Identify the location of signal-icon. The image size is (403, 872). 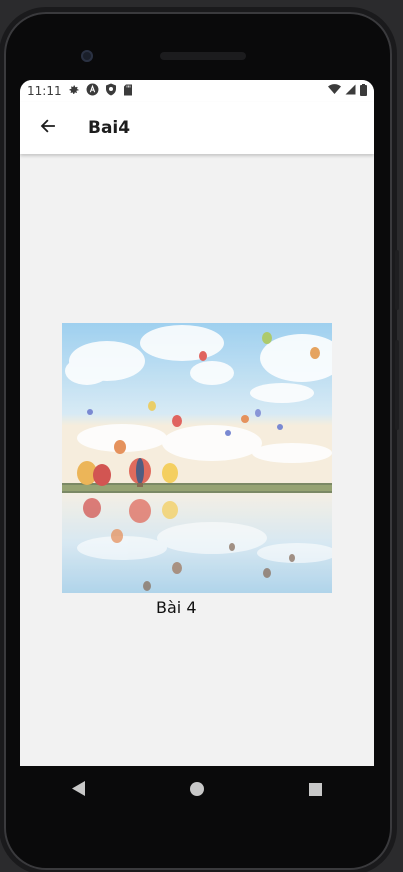
(350, 91).